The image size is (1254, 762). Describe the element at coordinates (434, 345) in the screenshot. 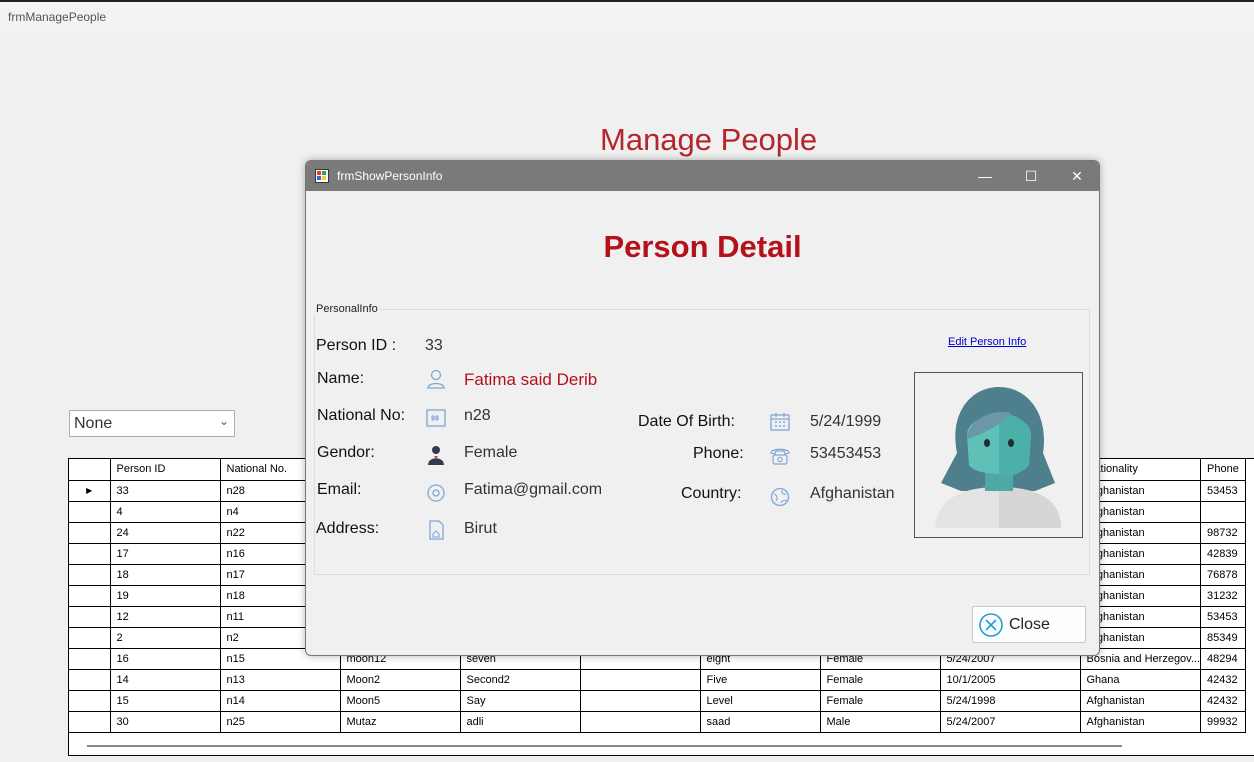

I see `person-id-value: 33` at that location.